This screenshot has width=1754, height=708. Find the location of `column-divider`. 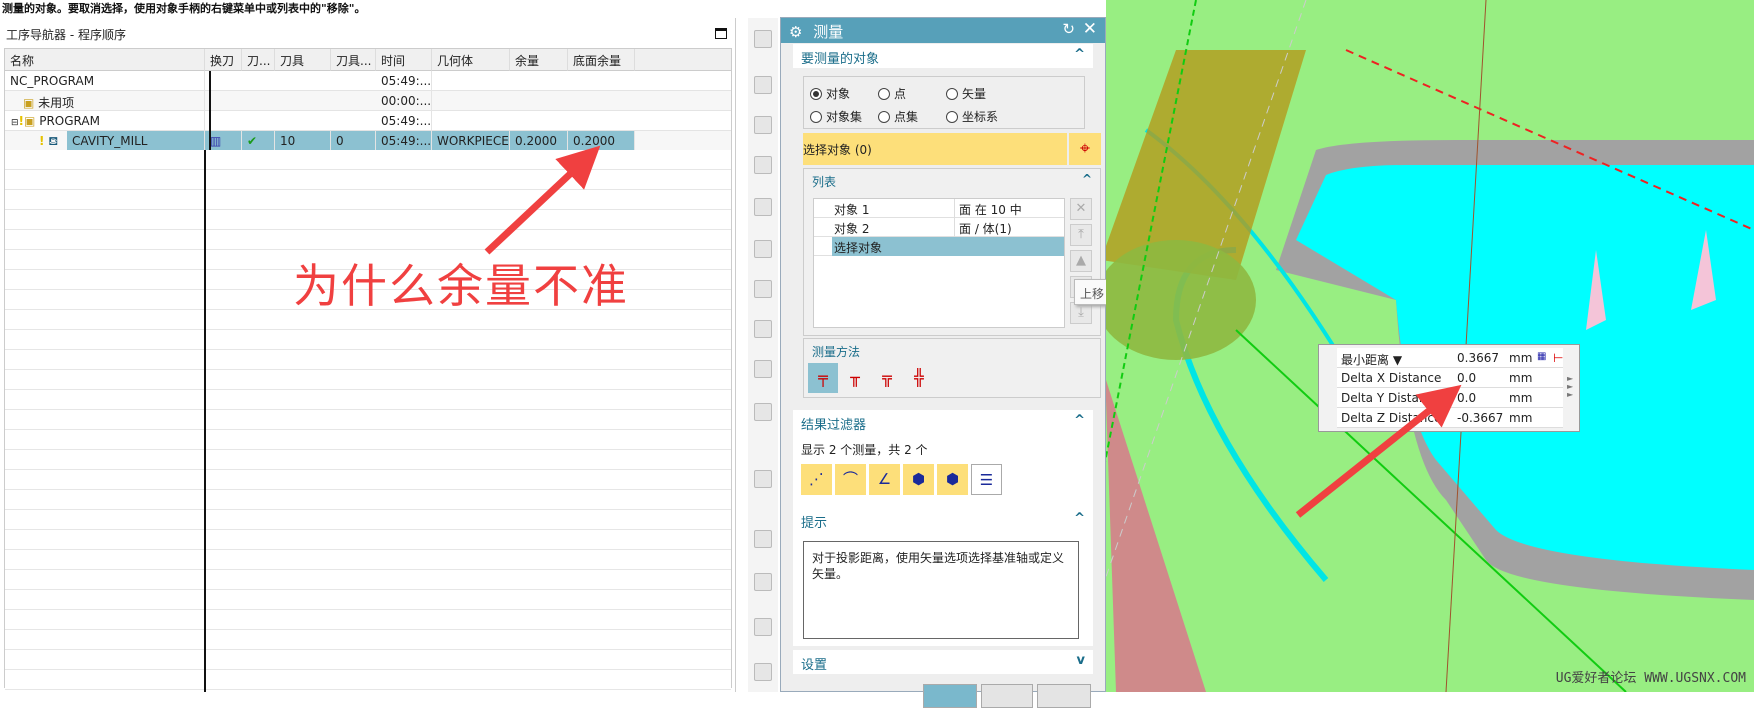

column-divider is located at coordinates (205, 421).